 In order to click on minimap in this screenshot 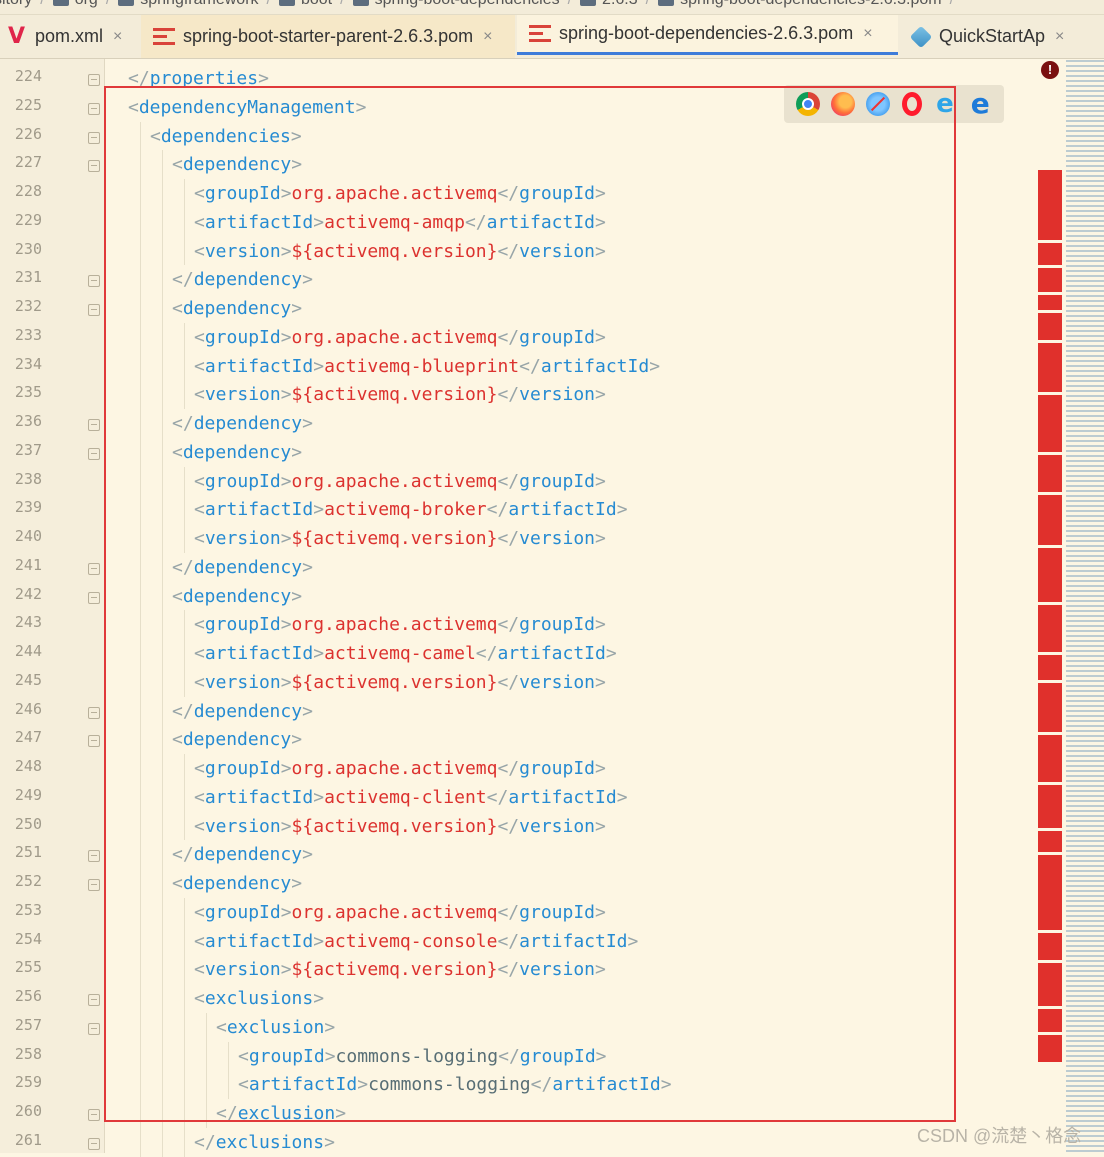, I will do `click(1085, 606)`.